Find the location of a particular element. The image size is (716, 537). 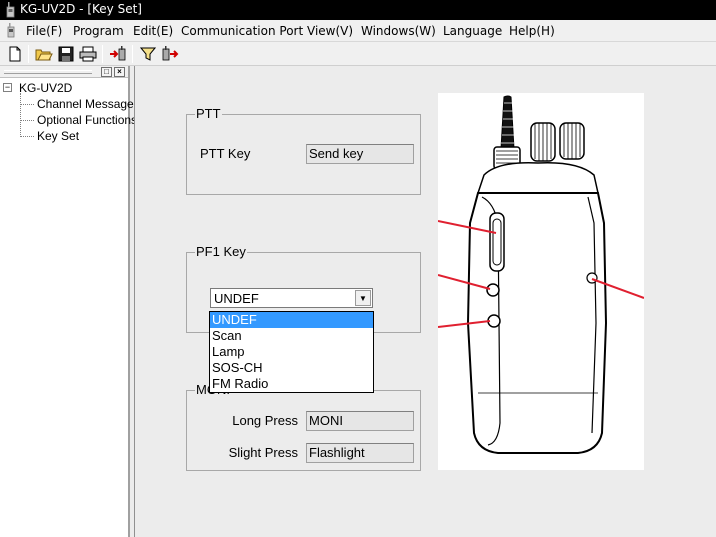

save-icon is located at coordinates (66, 54).